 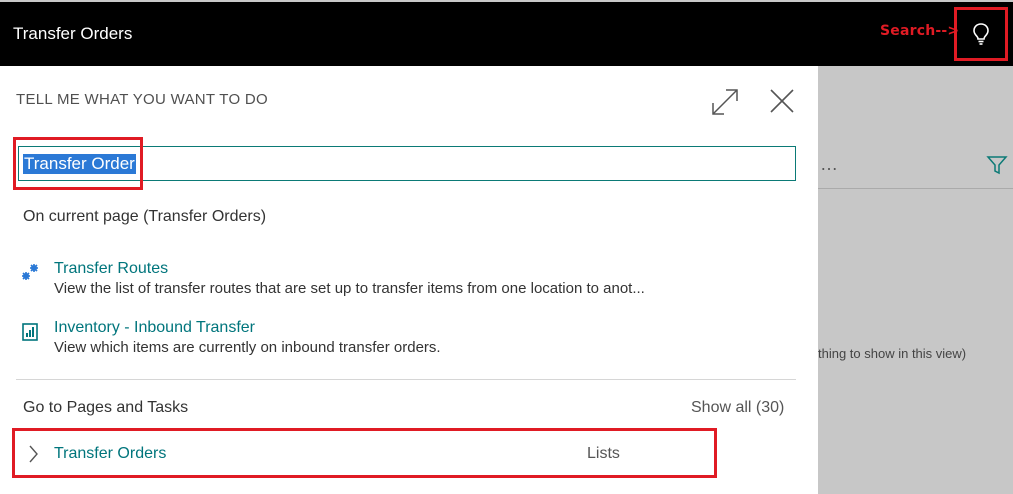 I want to click on chevron-right-icon, so click(x=33, y=454).